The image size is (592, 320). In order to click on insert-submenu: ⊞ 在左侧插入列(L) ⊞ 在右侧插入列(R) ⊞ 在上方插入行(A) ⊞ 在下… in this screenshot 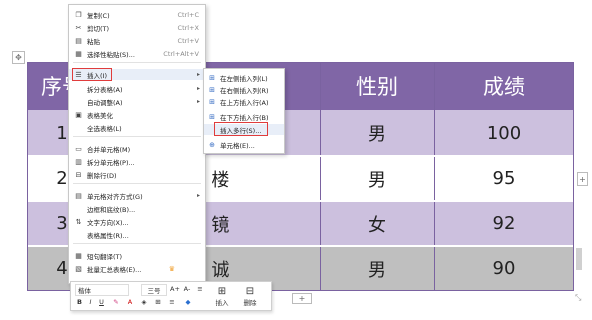, I will do `click(244, 111)`.